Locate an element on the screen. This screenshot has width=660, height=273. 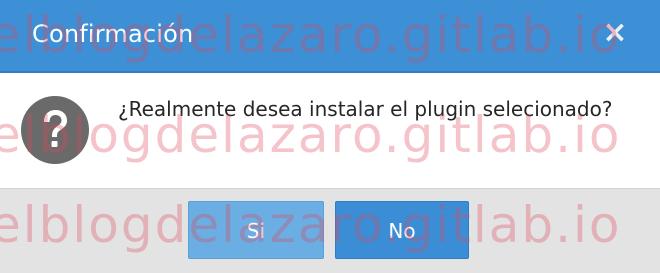
question-icon is located at coordinates (55, 130).